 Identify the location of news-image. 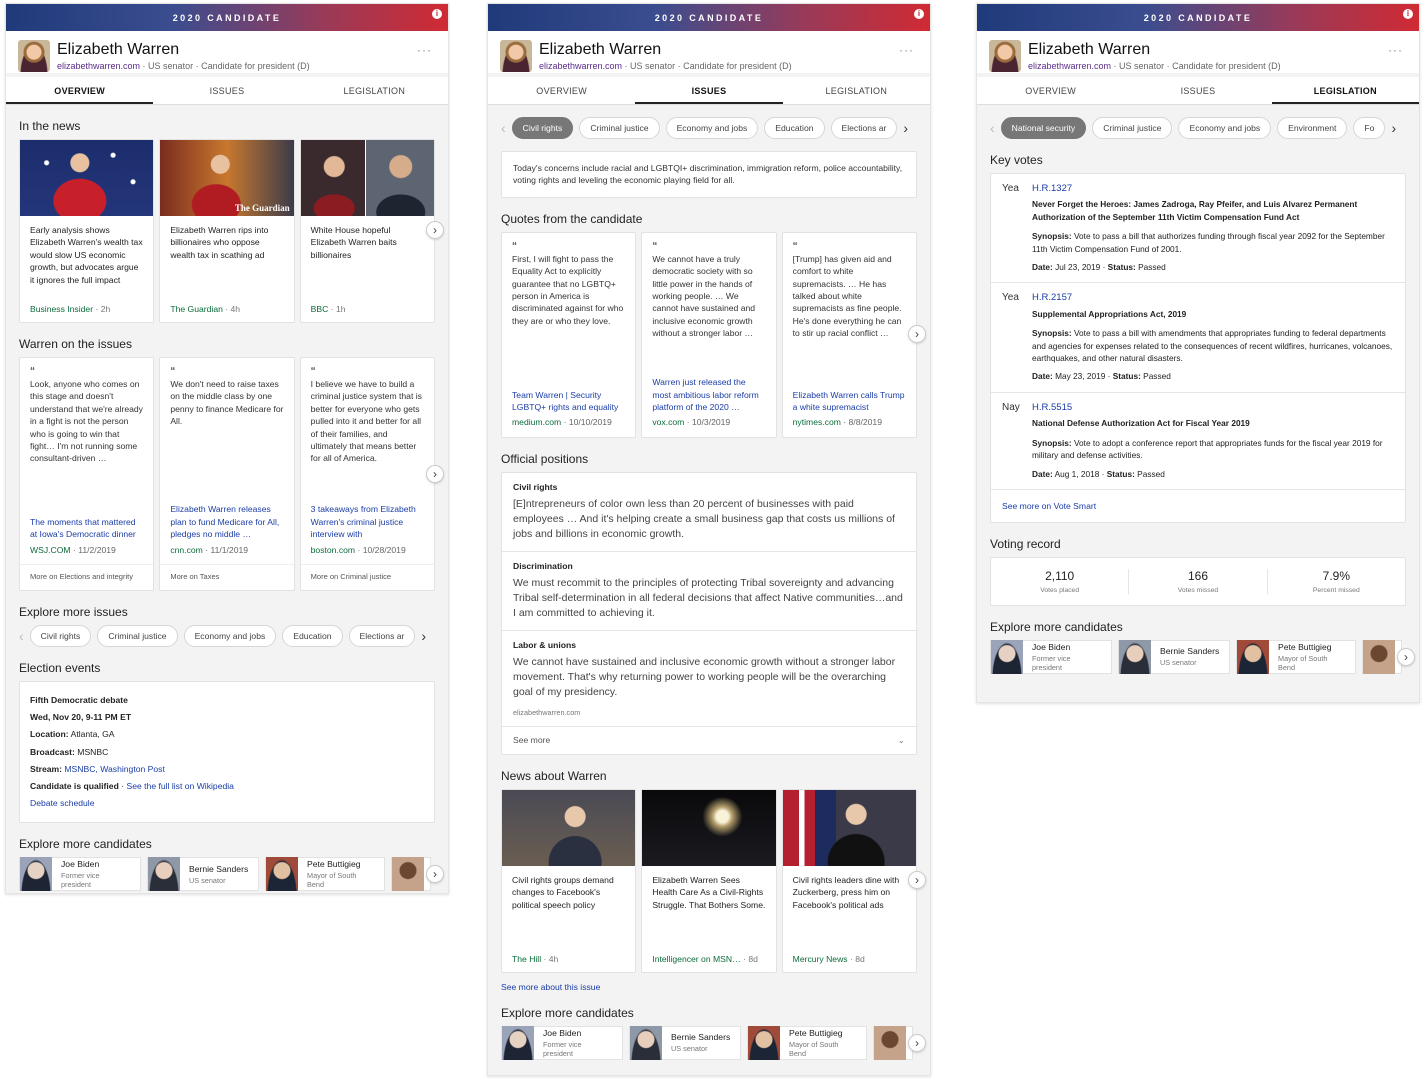
(569, 827).